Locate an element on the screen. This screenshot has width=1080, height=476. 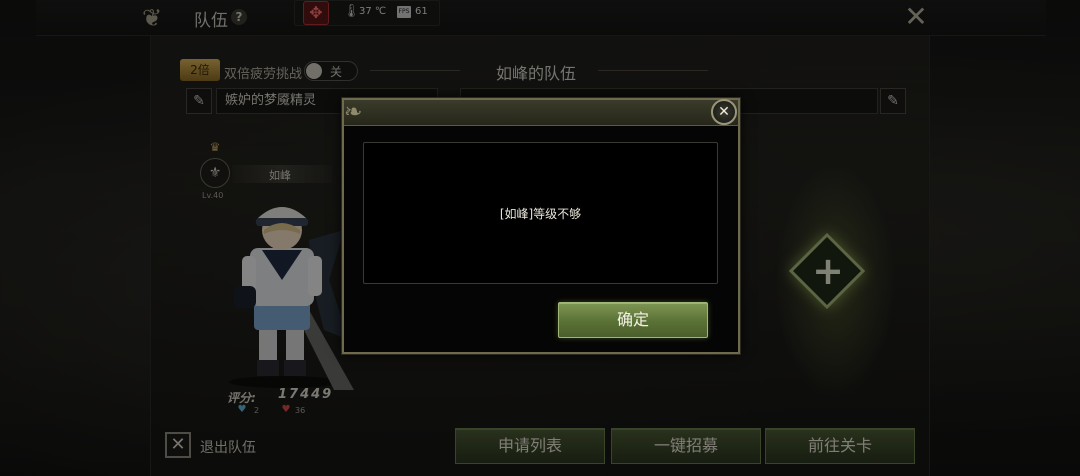
dialog-close-button: ✕ is located at coordinates (724, 112).